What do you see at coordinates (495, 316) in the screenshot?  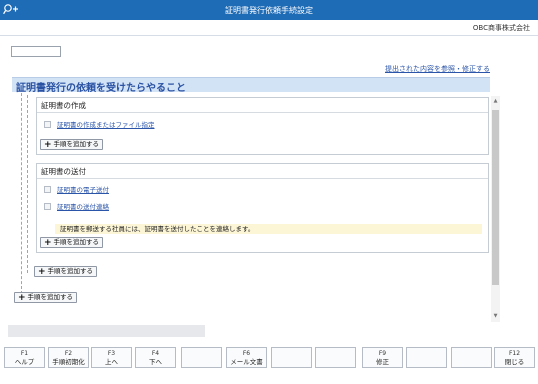 I see `scroll-down-icon: ▼` at bounding box center [495, 316].